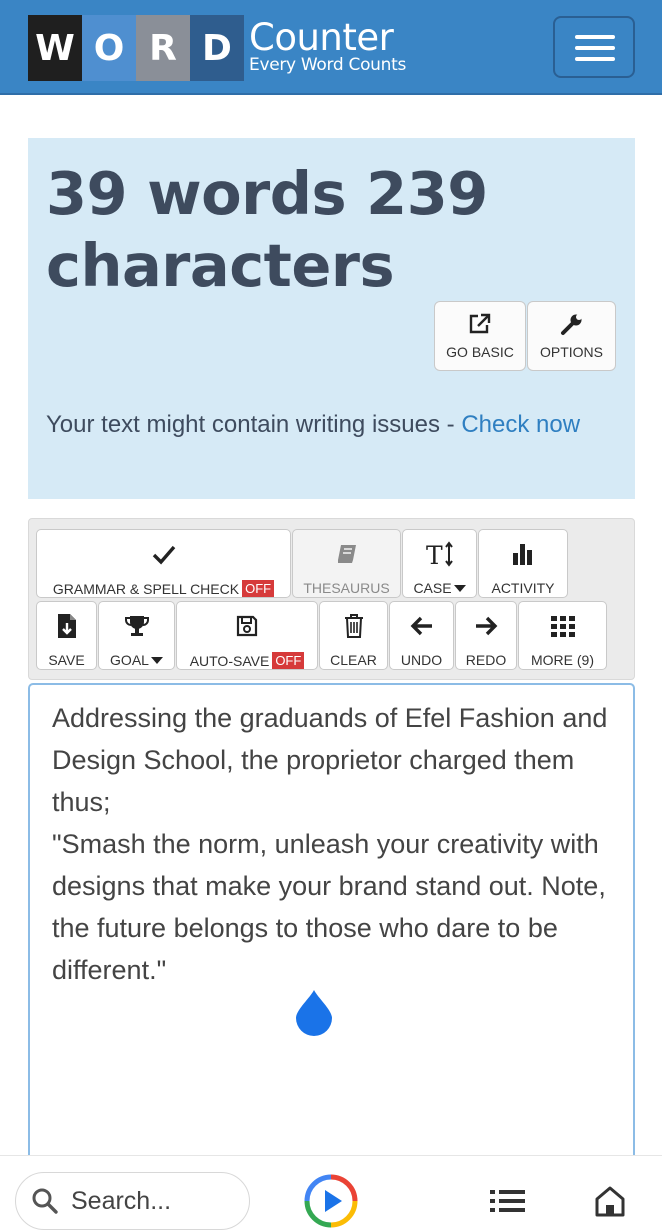 Image resolution: width=662 pixels, height=1230 pixels. Describe the element at coordinates (331, 1201) in the screenshot. I see `play-logo-icon` at that location.